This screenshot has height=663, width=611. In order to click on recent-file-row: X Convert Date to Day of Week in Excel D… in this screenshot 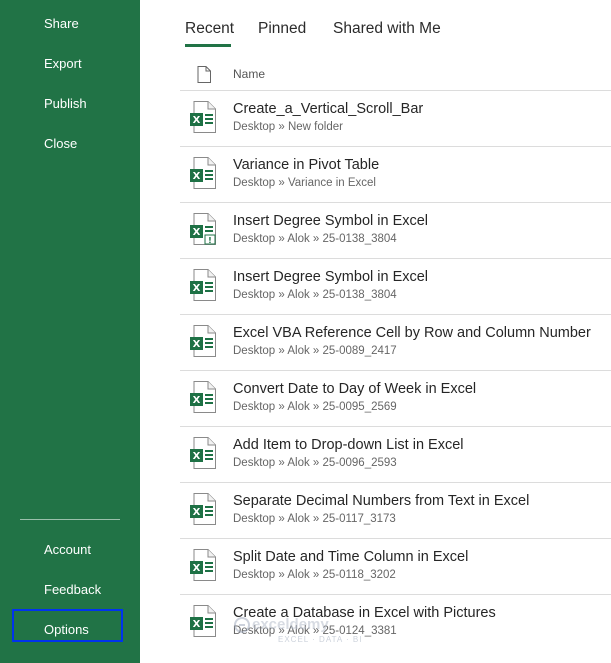, I will do `click(395, 398)`.